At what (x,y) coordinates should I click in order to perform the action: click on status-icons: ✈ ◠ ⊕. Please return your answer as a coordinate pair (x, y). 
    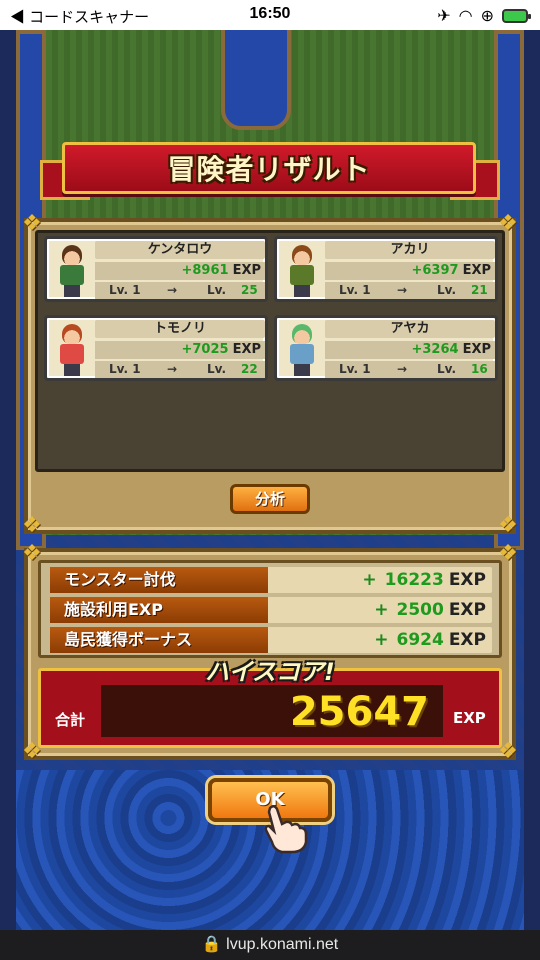
    Looking at the image, I should click on (484, 16).